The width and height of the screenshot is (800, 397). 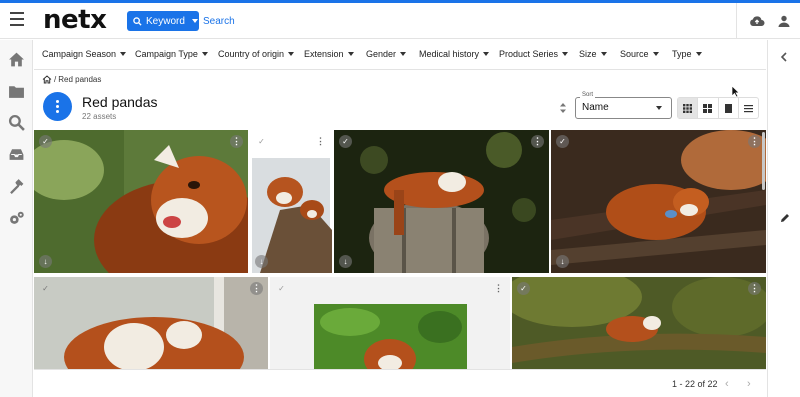 I want to click on facet-campaign-type: Campaign Type, so click(x=171, y=54).